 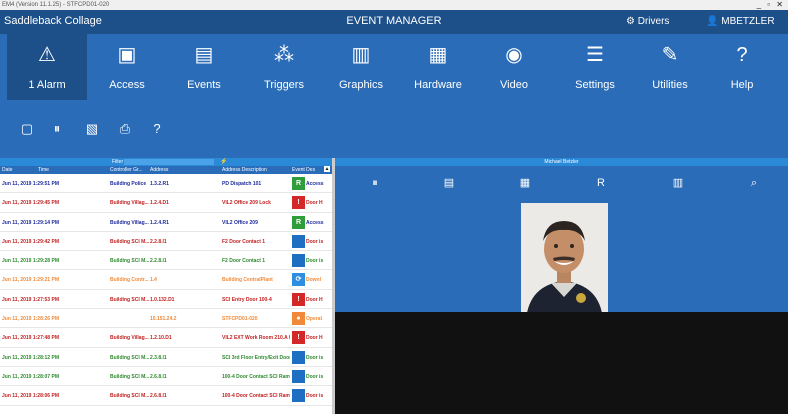 I want to click on drivers-menu: ⚙ Drivers, so click(x=647, y=21).